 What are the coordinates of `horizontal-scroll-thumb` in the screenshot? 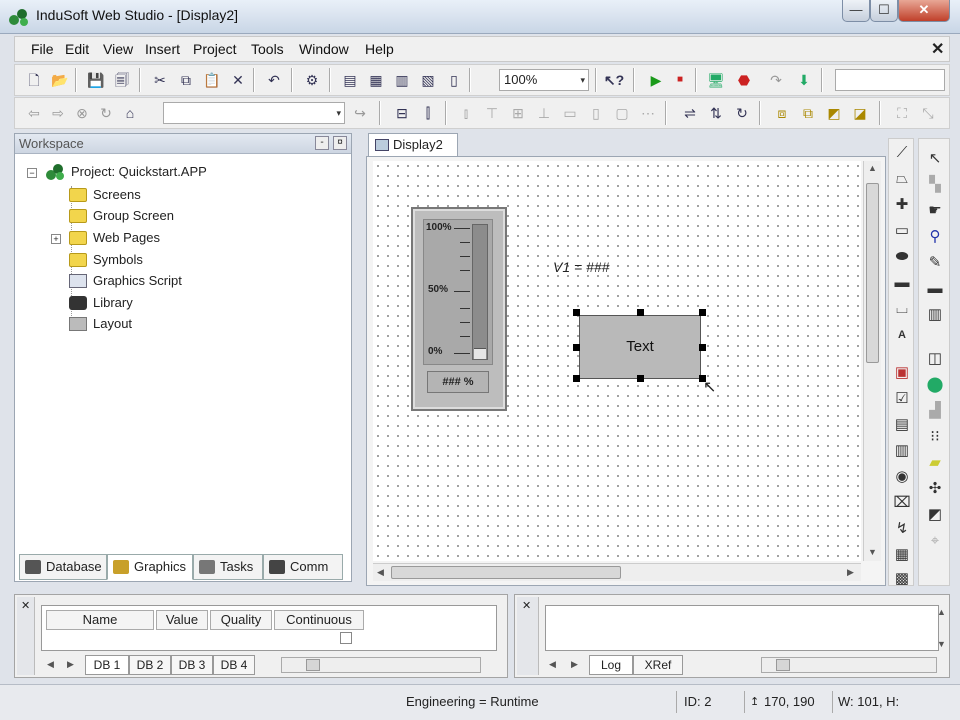 It's located at (506, 572).